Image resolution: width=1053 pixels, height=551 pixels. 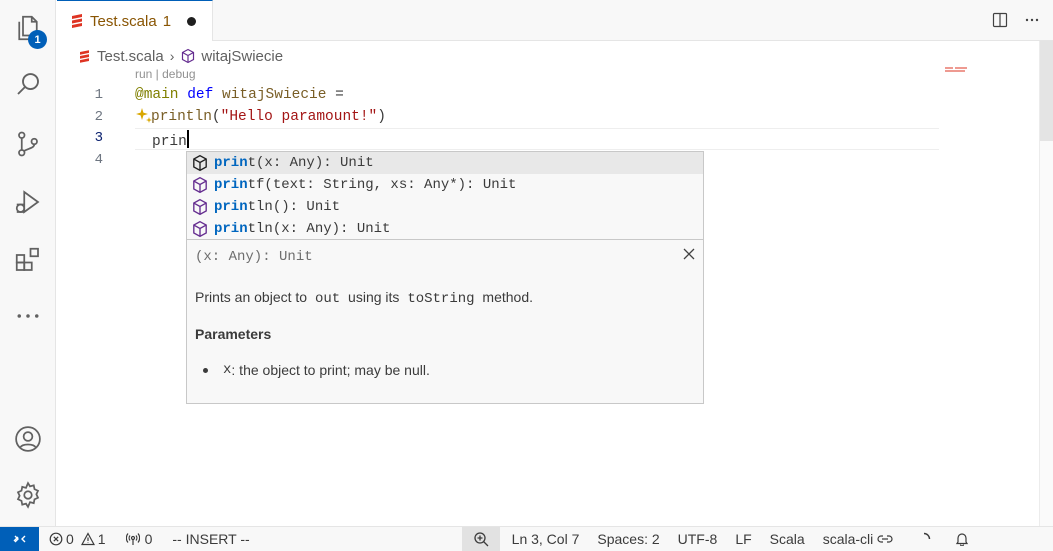 I want to click on text-cursor, so click(x=187, y=139).